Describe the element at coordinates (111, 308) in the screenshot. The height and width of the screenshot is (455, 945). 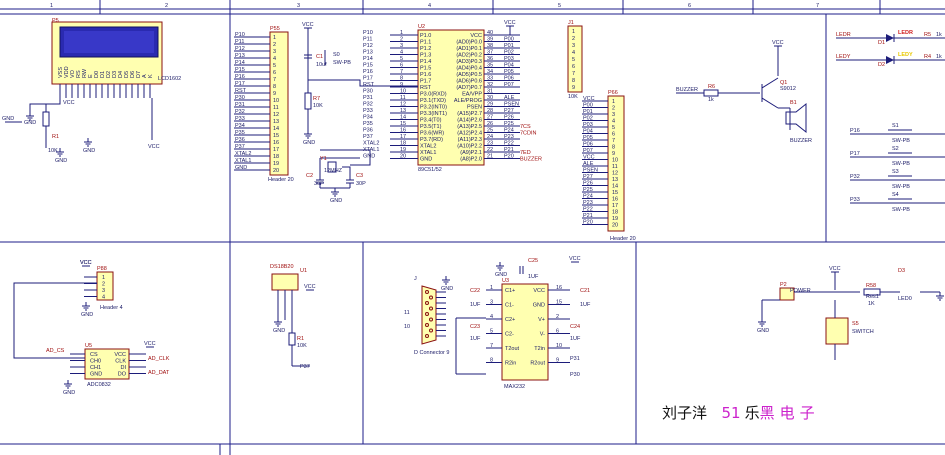
I see `p88-name: Header 4` at that location.